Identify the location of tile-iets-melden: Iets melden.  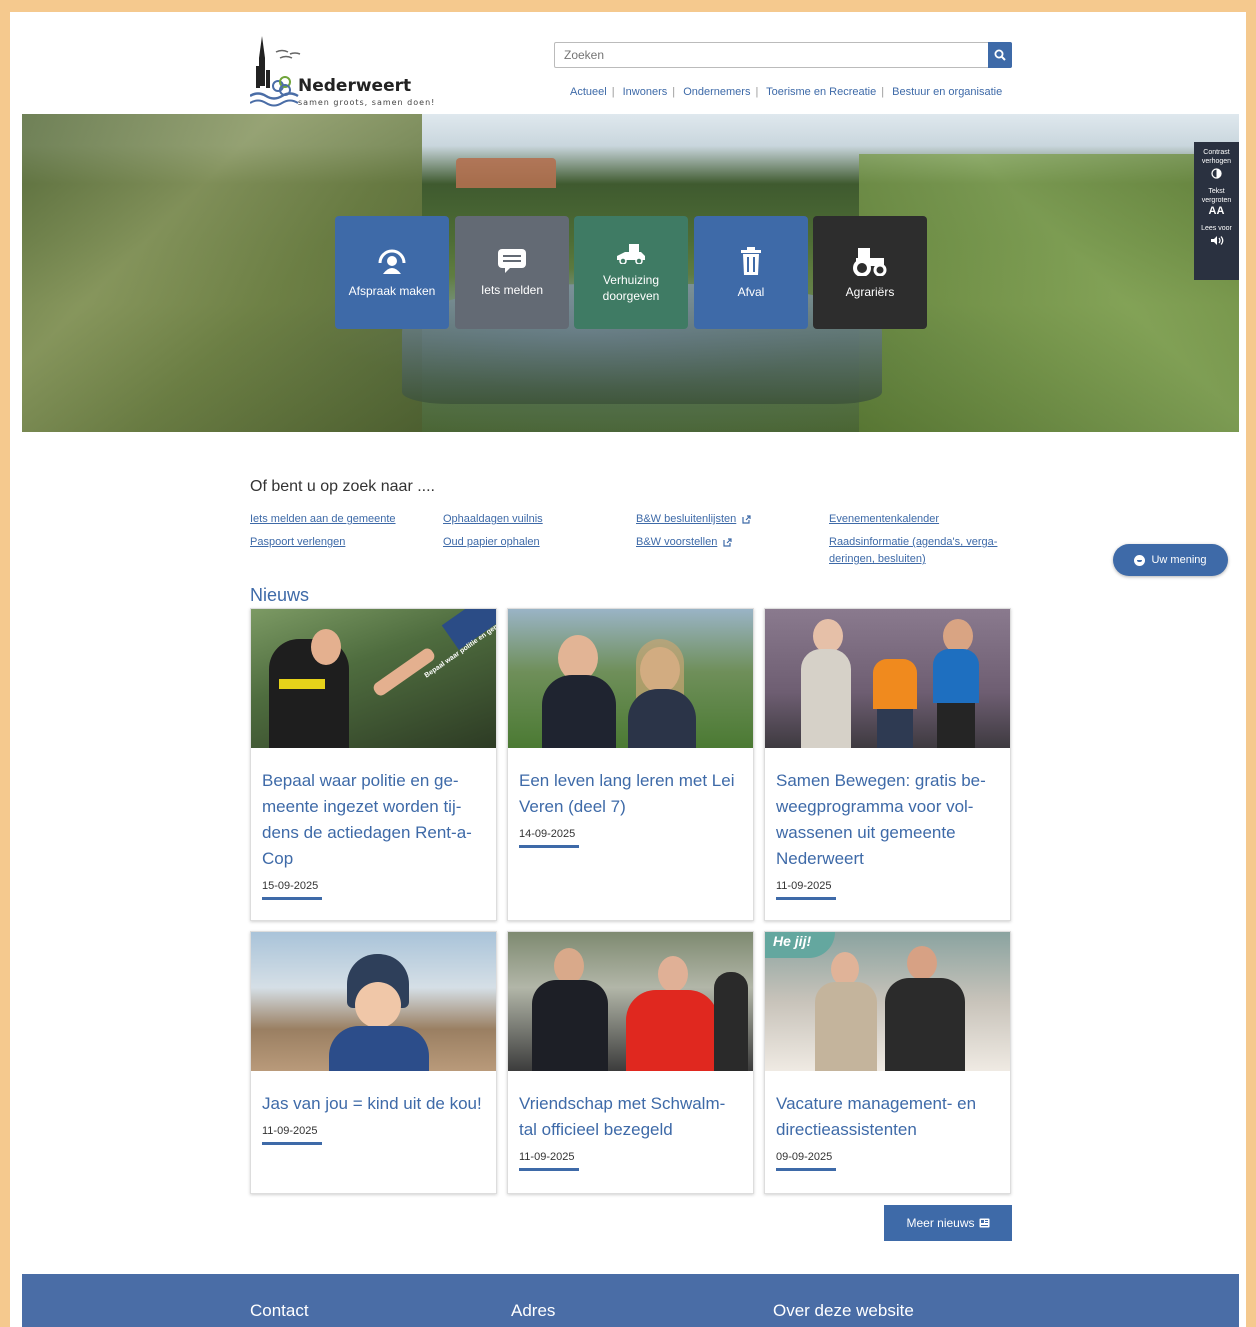
(512, 272).